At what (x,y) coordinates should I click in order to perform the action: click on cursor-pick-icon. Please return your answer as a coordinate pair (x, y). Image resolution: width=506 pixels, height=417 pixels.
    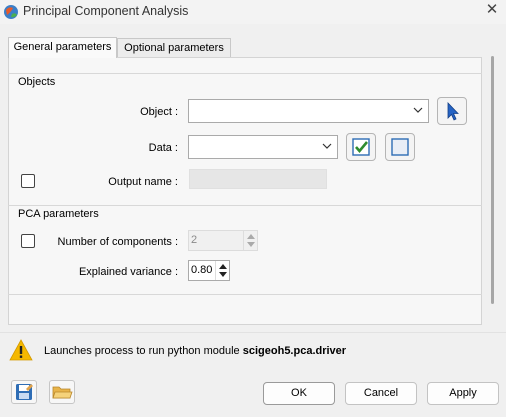
    Looking at the image, I should click on (453, 111).